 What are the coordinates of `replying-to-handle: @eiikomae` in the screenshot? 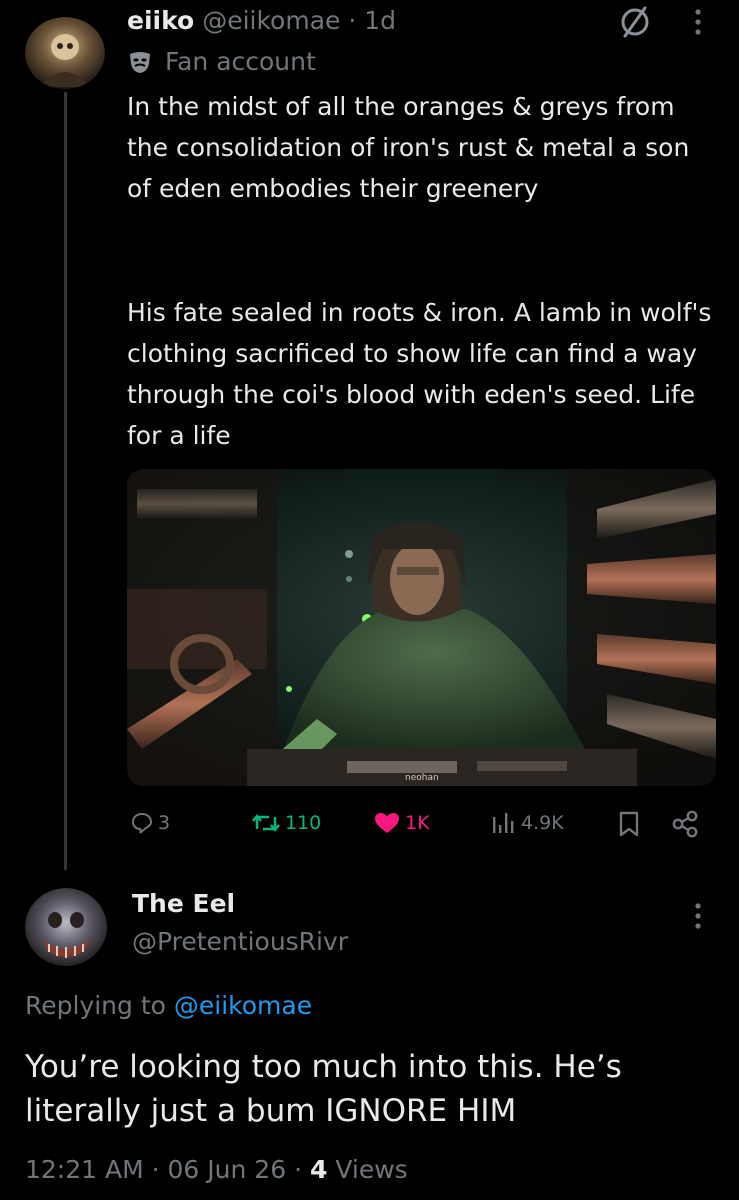 It's located at (243, 1005).